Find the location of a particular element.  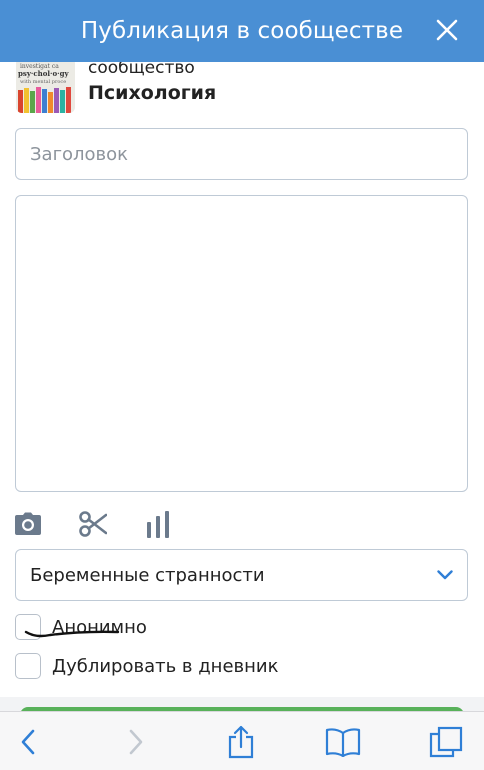

tabs-button is located at coordinates (446, 742).